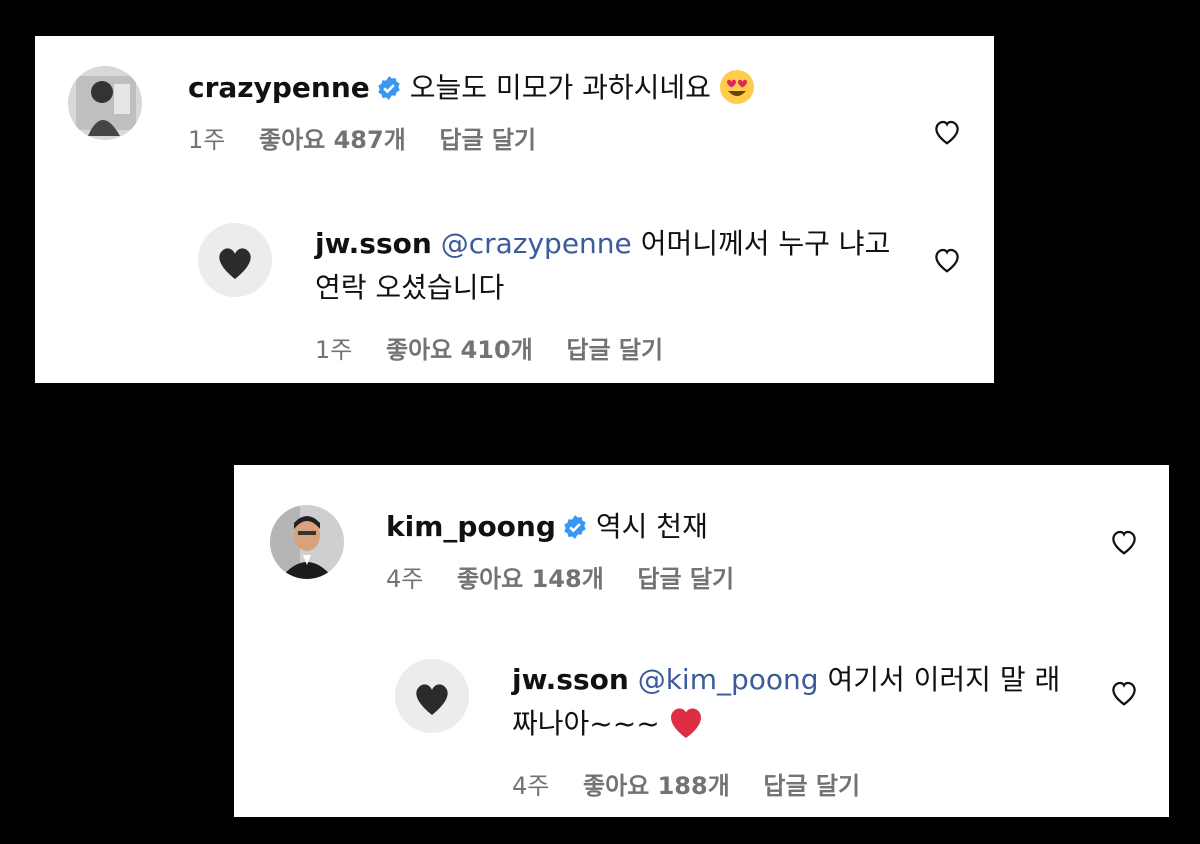 The height and width of the screenshot is (844, 1200). What do you see at coordinates (536, 243) in the screenshot?
I see `mention-link: @crazypenne` at bounding box center [536, 243].